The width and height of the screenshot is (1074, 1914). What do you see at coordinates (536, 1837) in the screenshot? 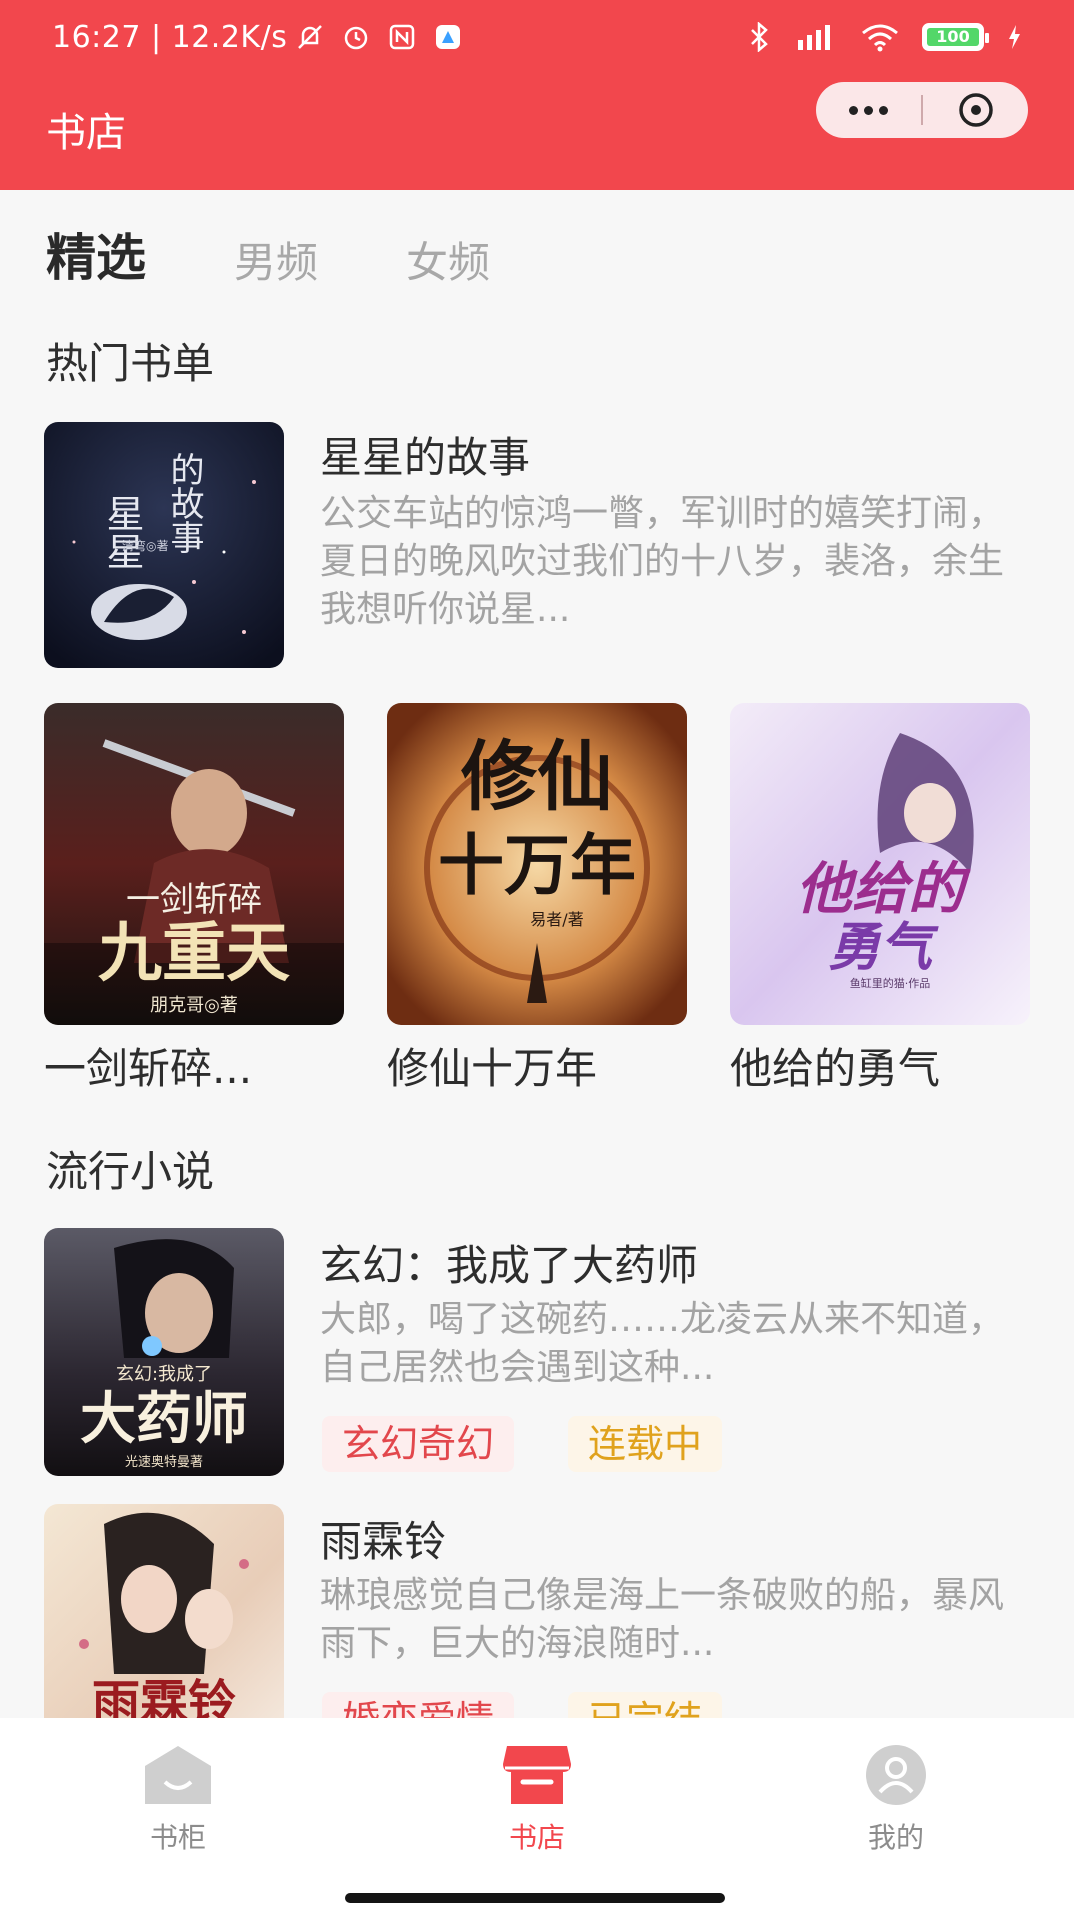
I see `nav-label-store: 书店` at bounding box center [536, 1837].